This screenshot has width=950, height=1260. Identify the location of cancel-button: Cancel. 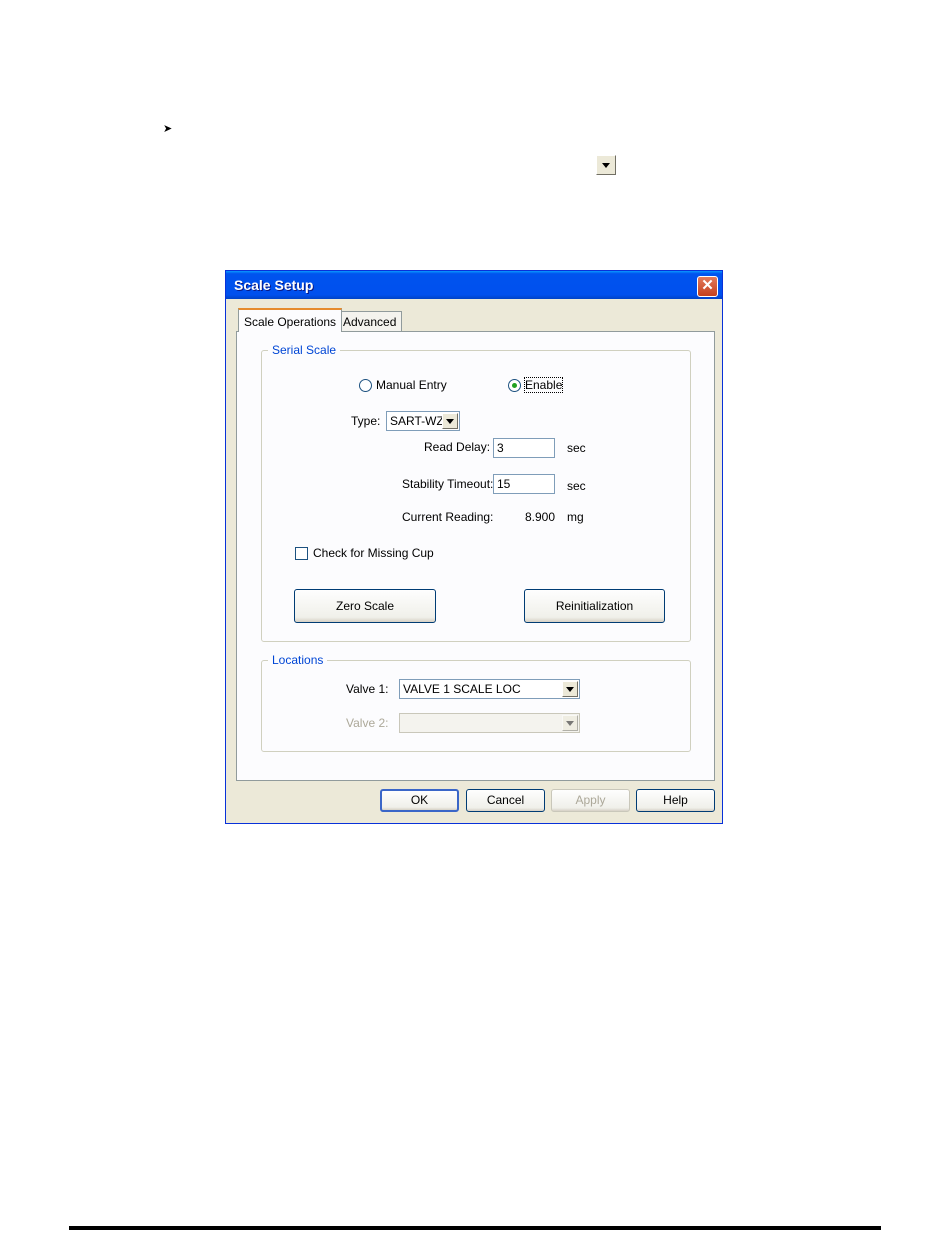
(505, 800).